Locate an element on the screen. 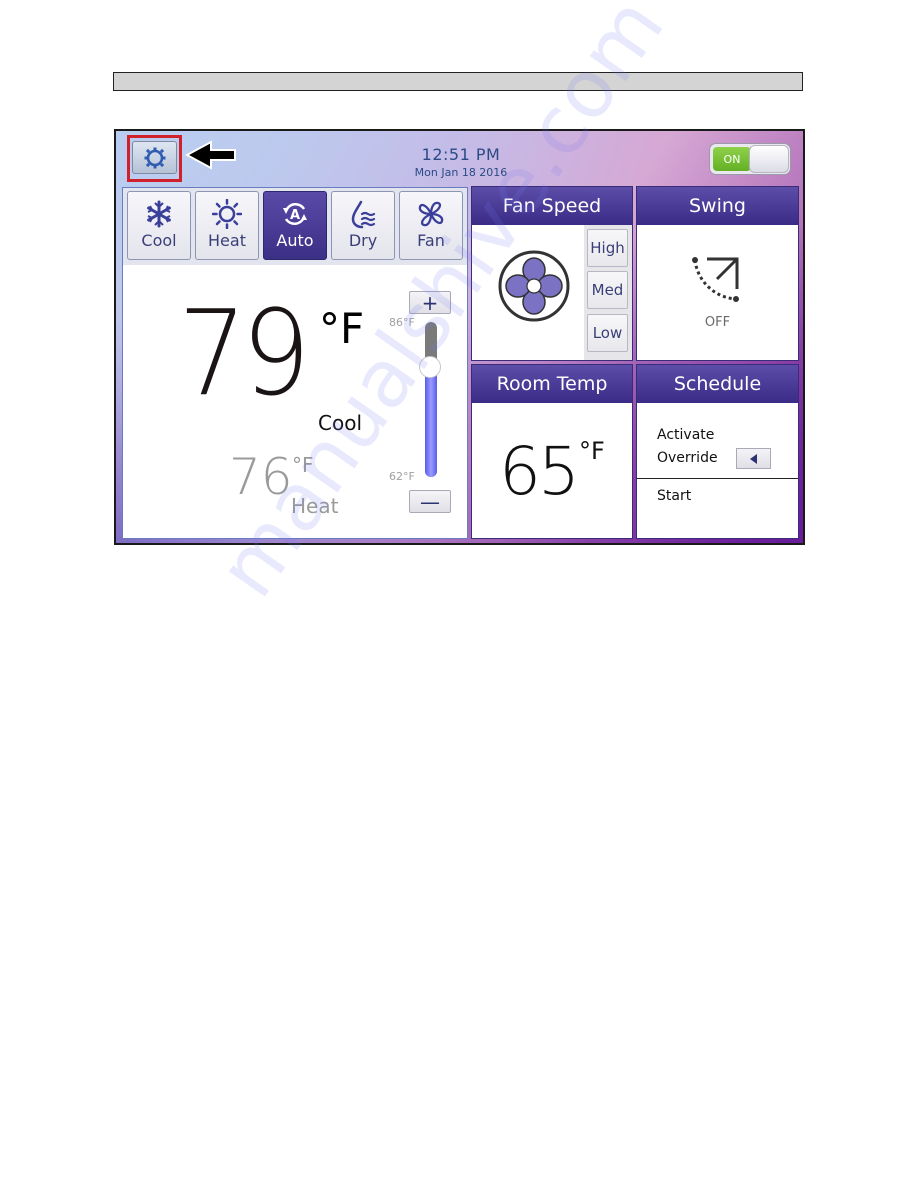 Image resolution: width=918 pixels, height=1188 pixels. schedule-divider is located at coordinates (717, 478).